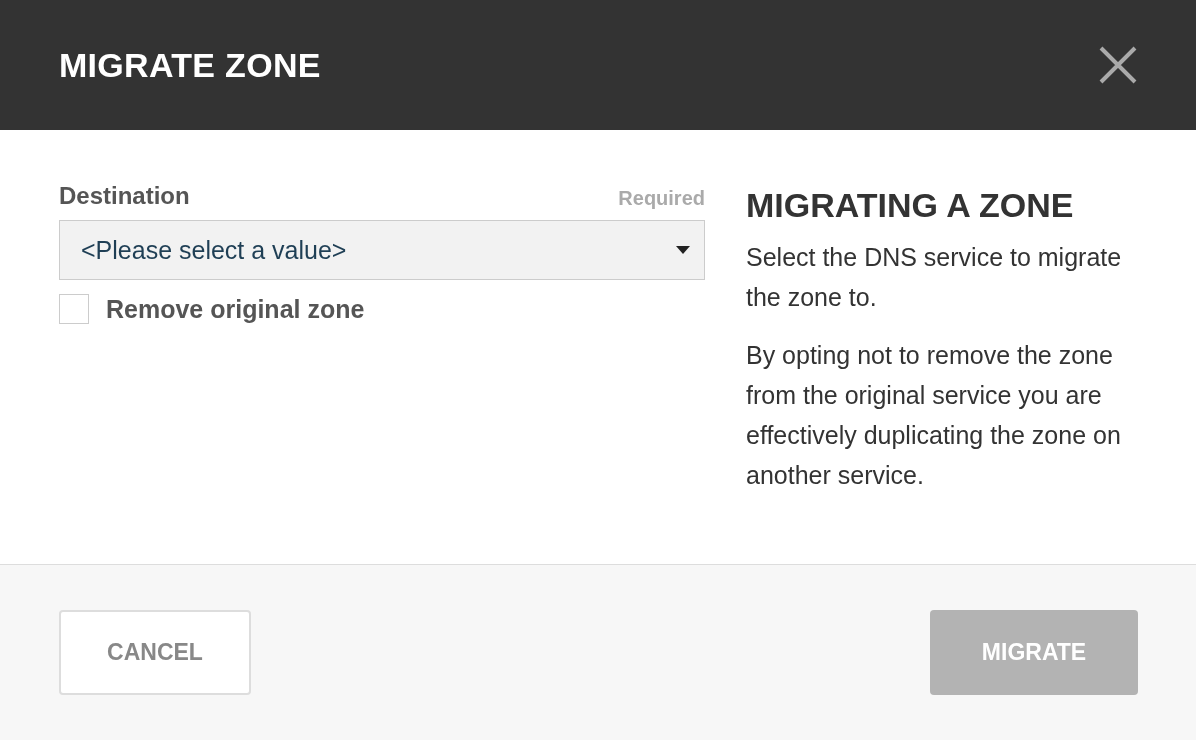  I want to click on required-note: Required, so click(661, 198).